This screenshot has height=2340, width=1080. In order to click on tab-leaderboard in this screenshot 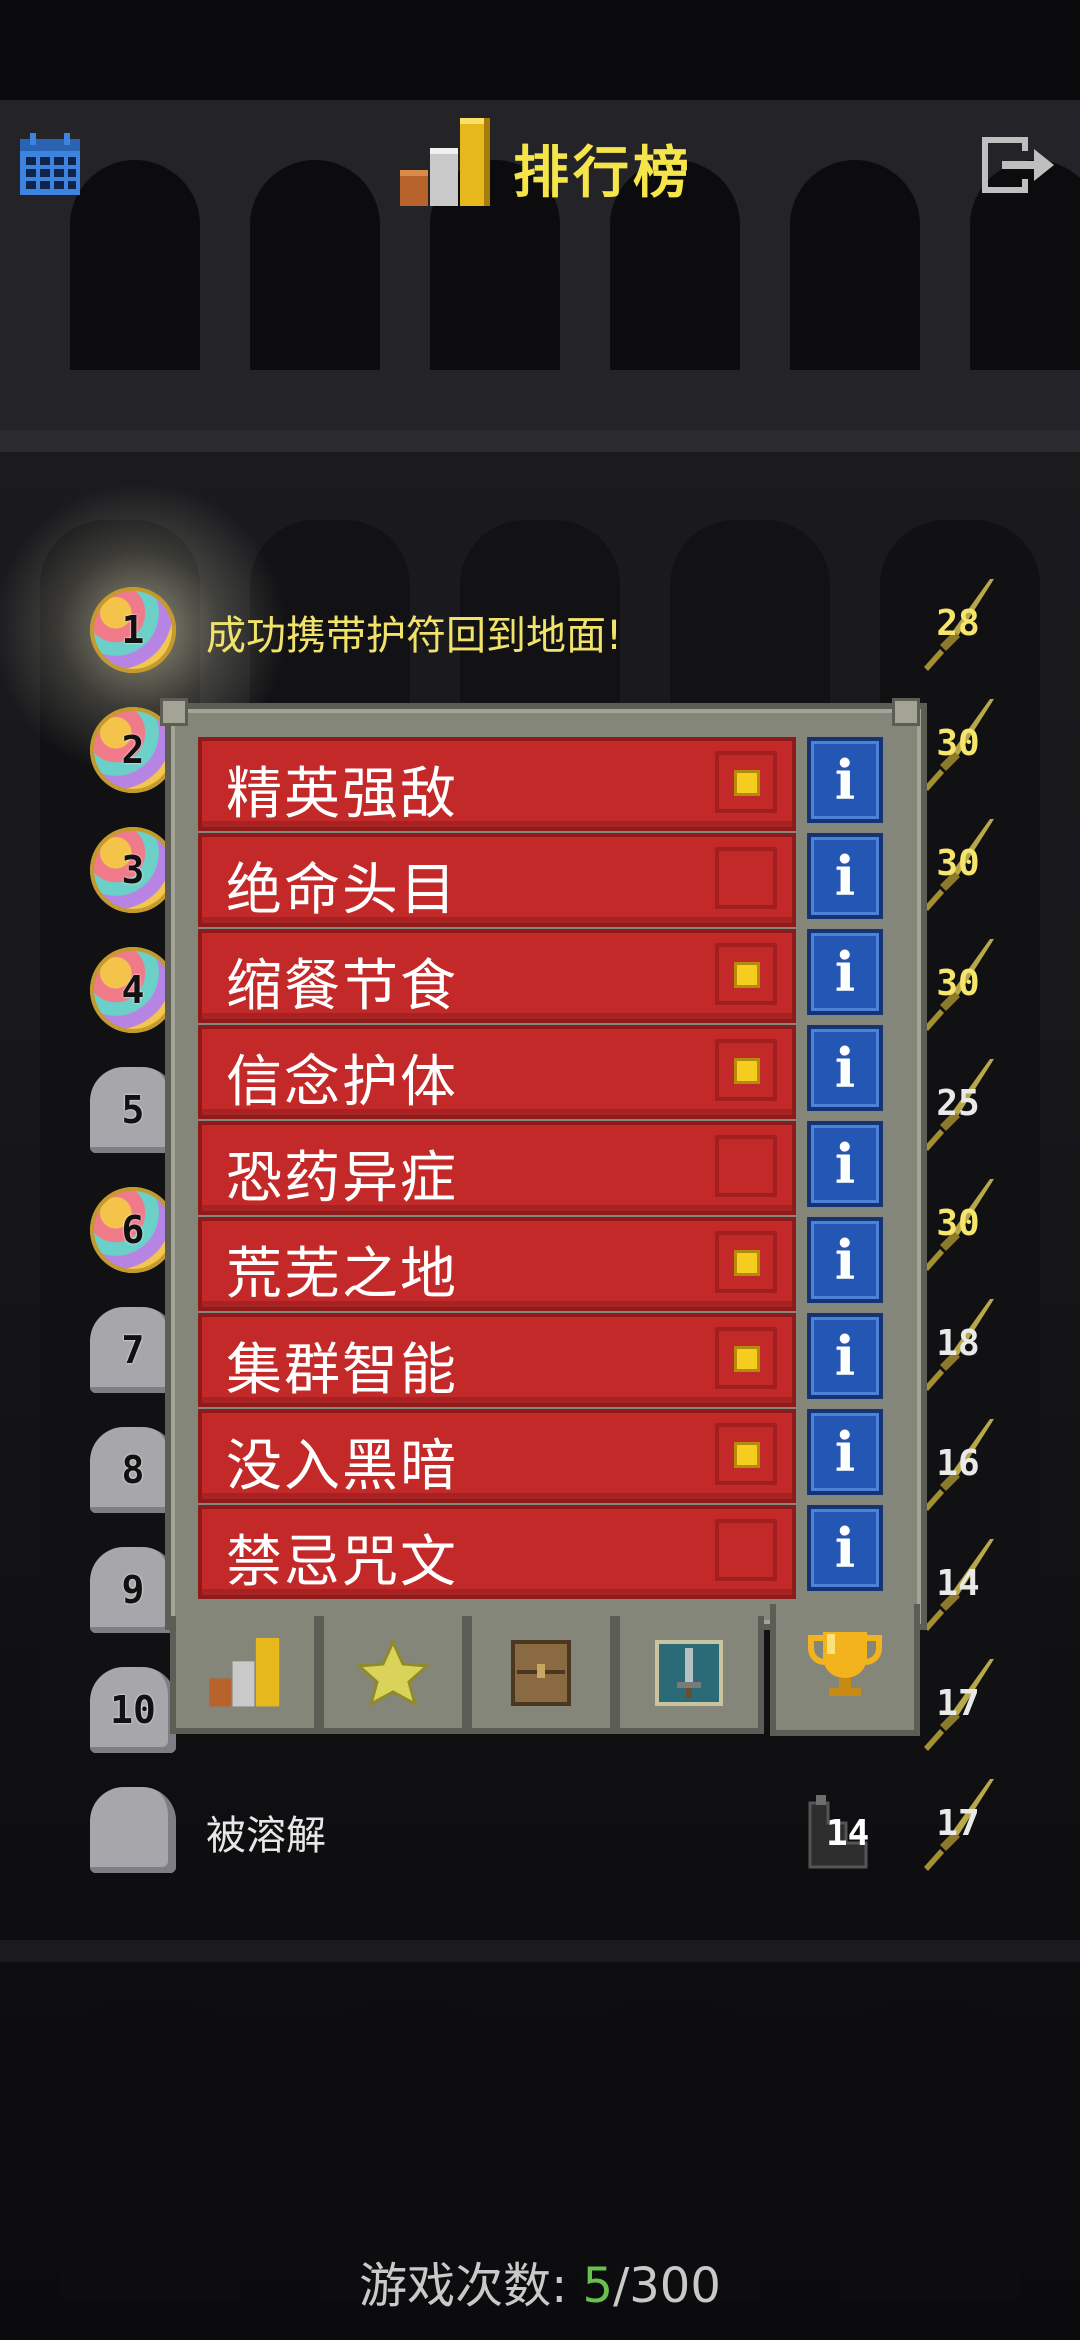, I will do `click(245, 1675)`.